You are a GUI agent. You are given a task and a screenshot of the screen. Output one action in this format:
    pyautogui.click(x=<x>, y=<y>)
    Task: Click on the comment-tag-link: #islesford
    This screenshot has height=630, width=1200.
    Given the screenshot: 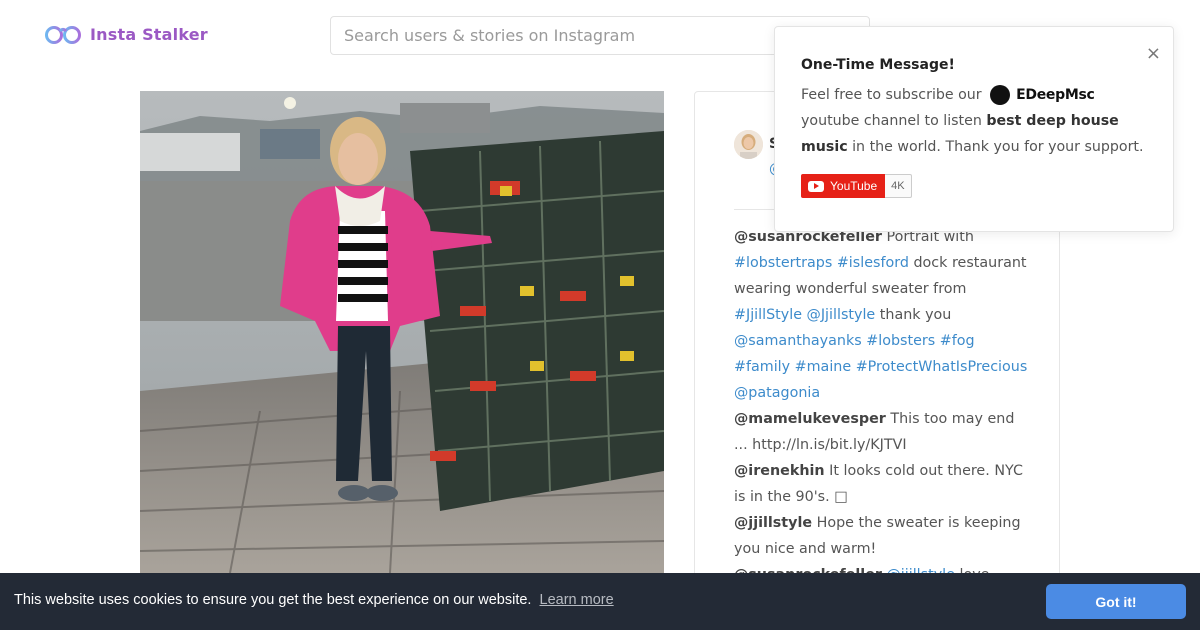 What is the action you would take?
    pyautogui.click(x=873, y=263)
    